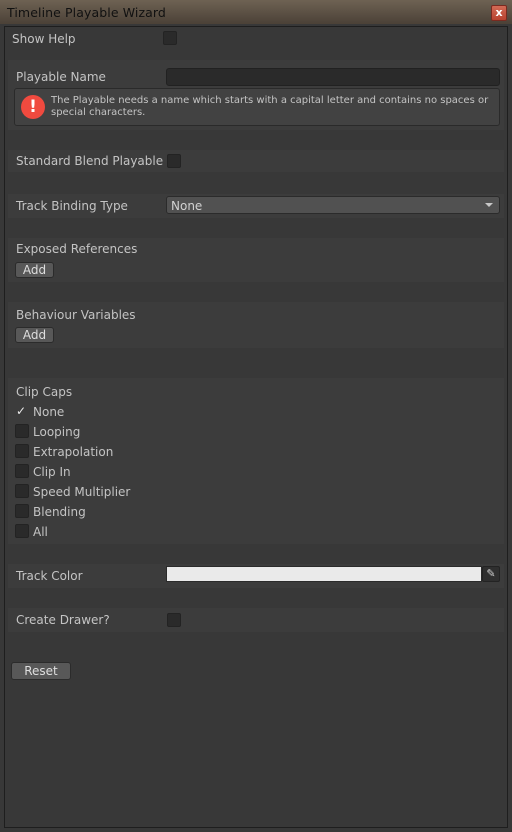  What do you see at coordinates (76, 315) in the screenshot?
I see `behaviour-variables-label: Behaviour Variables` at bounding box center [76, 315].